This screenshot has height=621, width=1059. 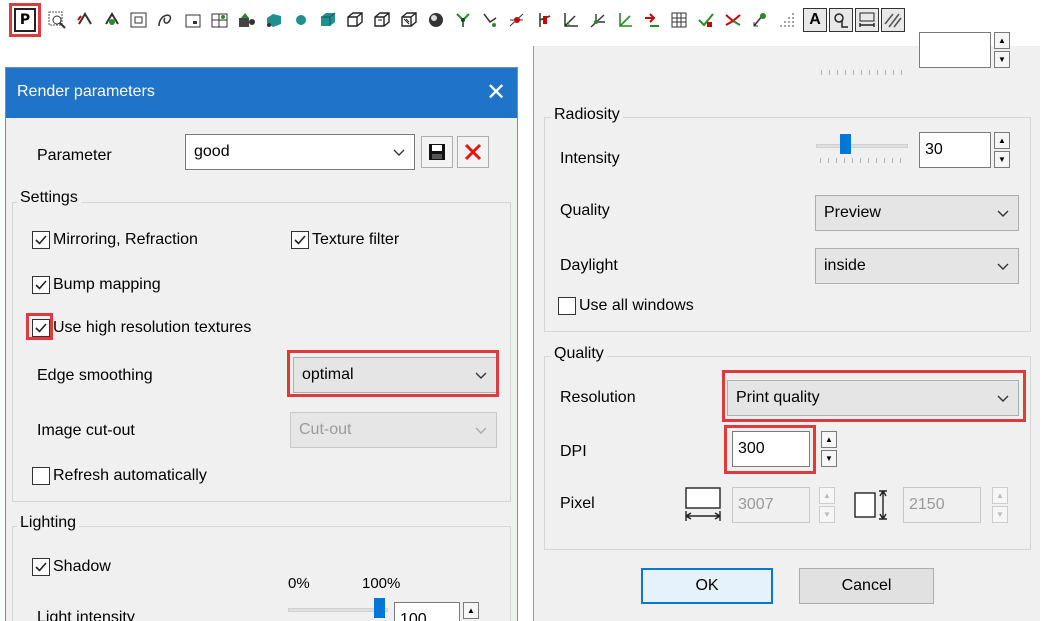 What do you see at coordinates (652, 20) in the screenshot?
I see `arrow-icon` at bounding box center [652, 20].